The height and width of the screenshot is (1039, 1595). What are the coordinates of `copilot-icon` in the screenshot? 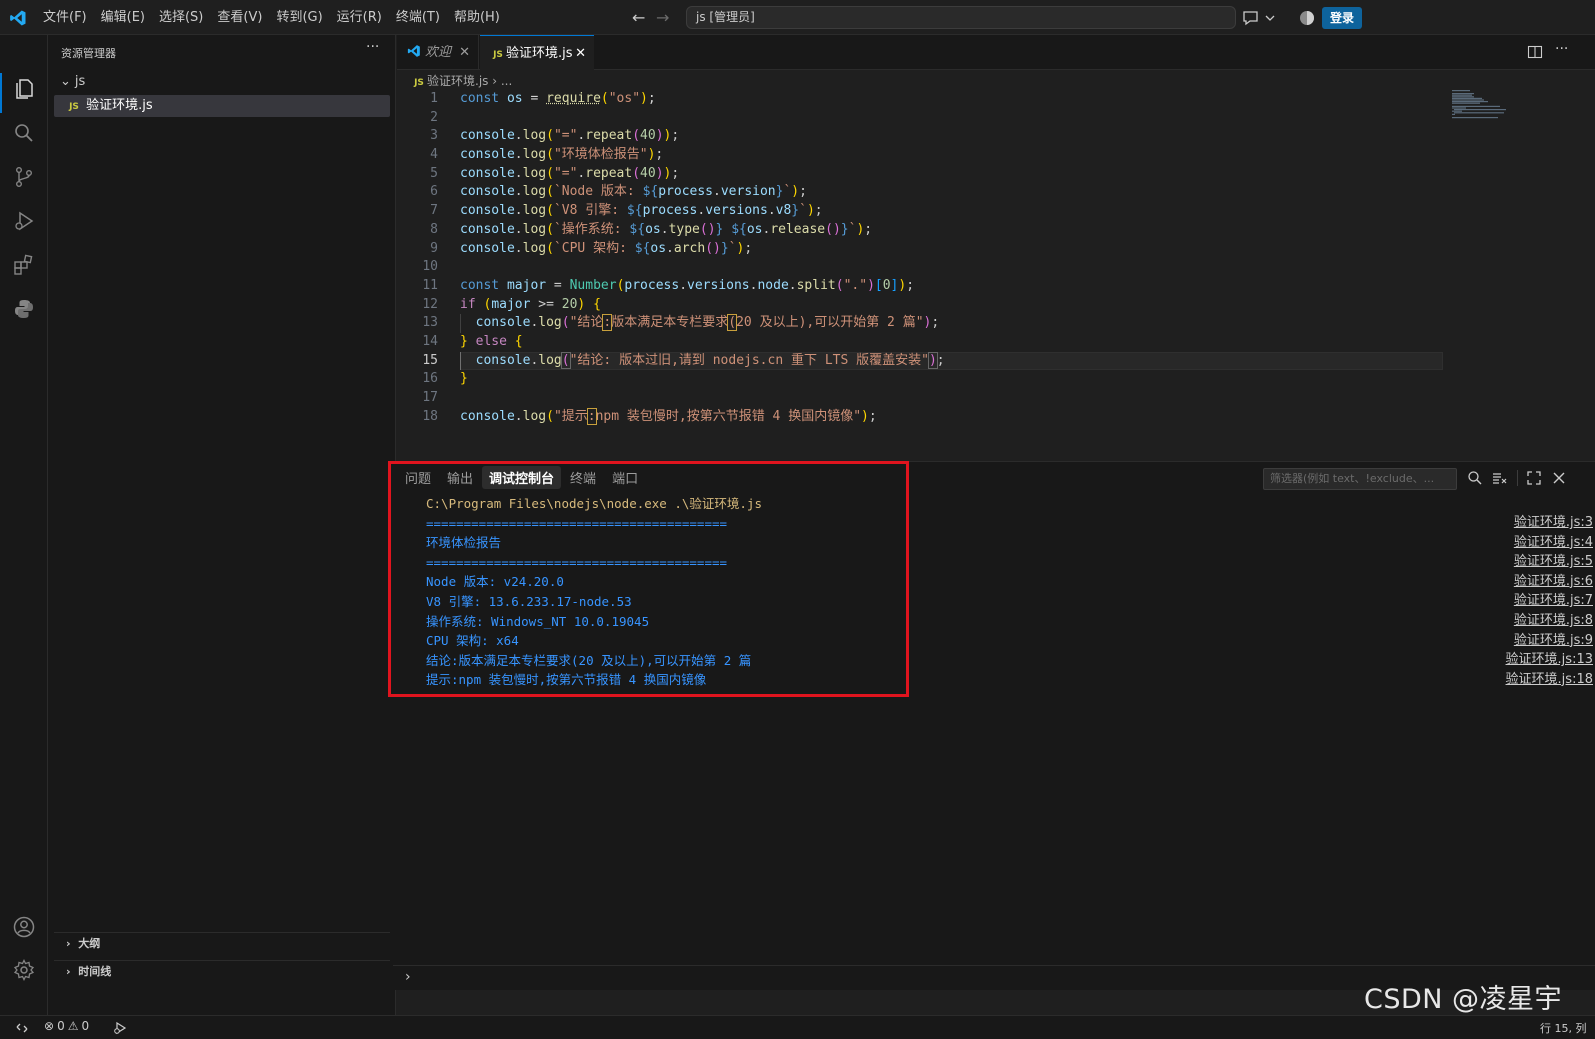 It's located at (1307, 18).